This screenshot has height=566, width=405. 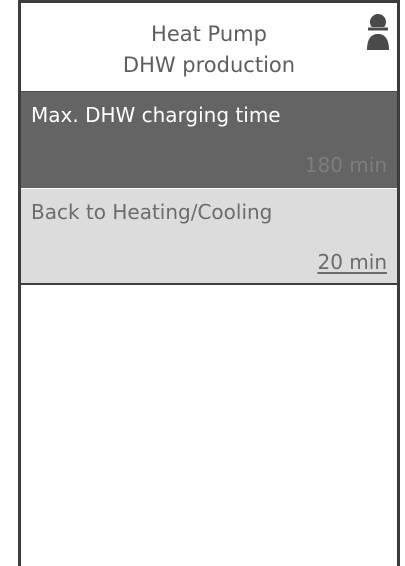 What do you see at coordinates (378, 32) in the screenshot?
I see `user-icon` at bounding box center [378, 32].